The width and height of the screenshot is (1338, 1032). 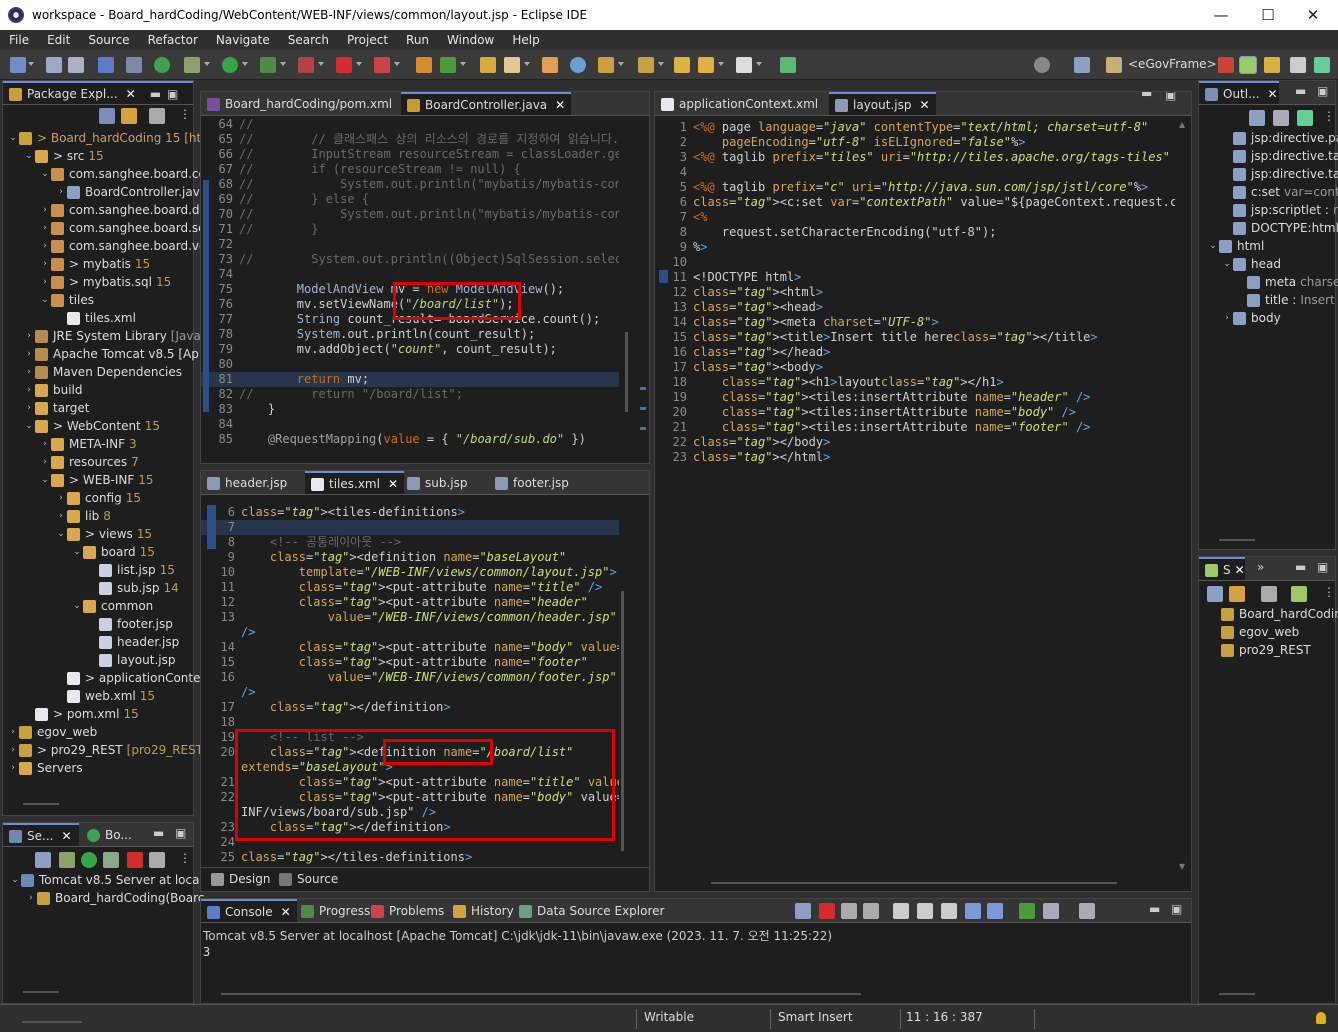 I want to click on new-console-icon, so click(x=1027, y=911).